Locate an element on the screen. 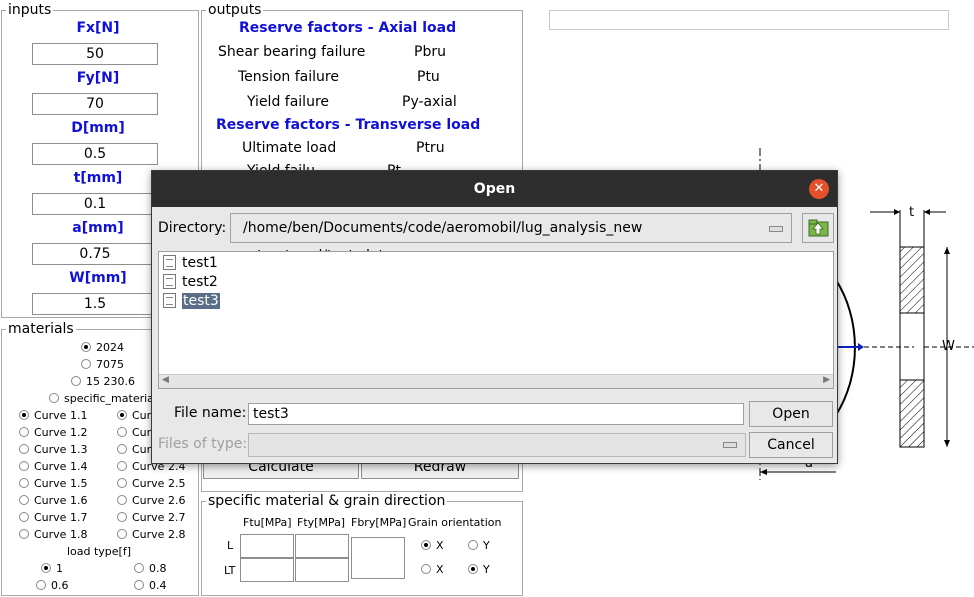  load-type-06-radio: 0.6 is located at coordinates (52, 586).